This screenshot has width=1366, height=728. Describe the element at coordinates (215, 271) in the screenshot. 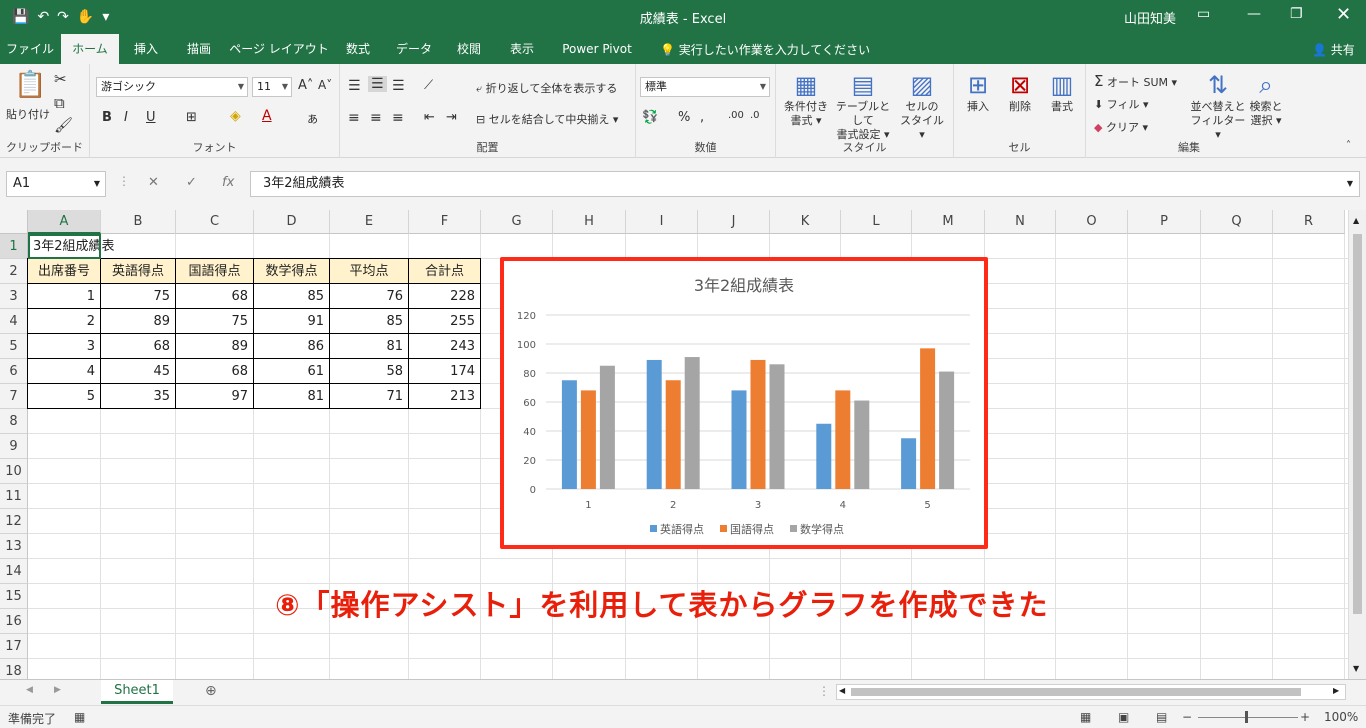

I see `table-header-cell: 国語得点` at that location.